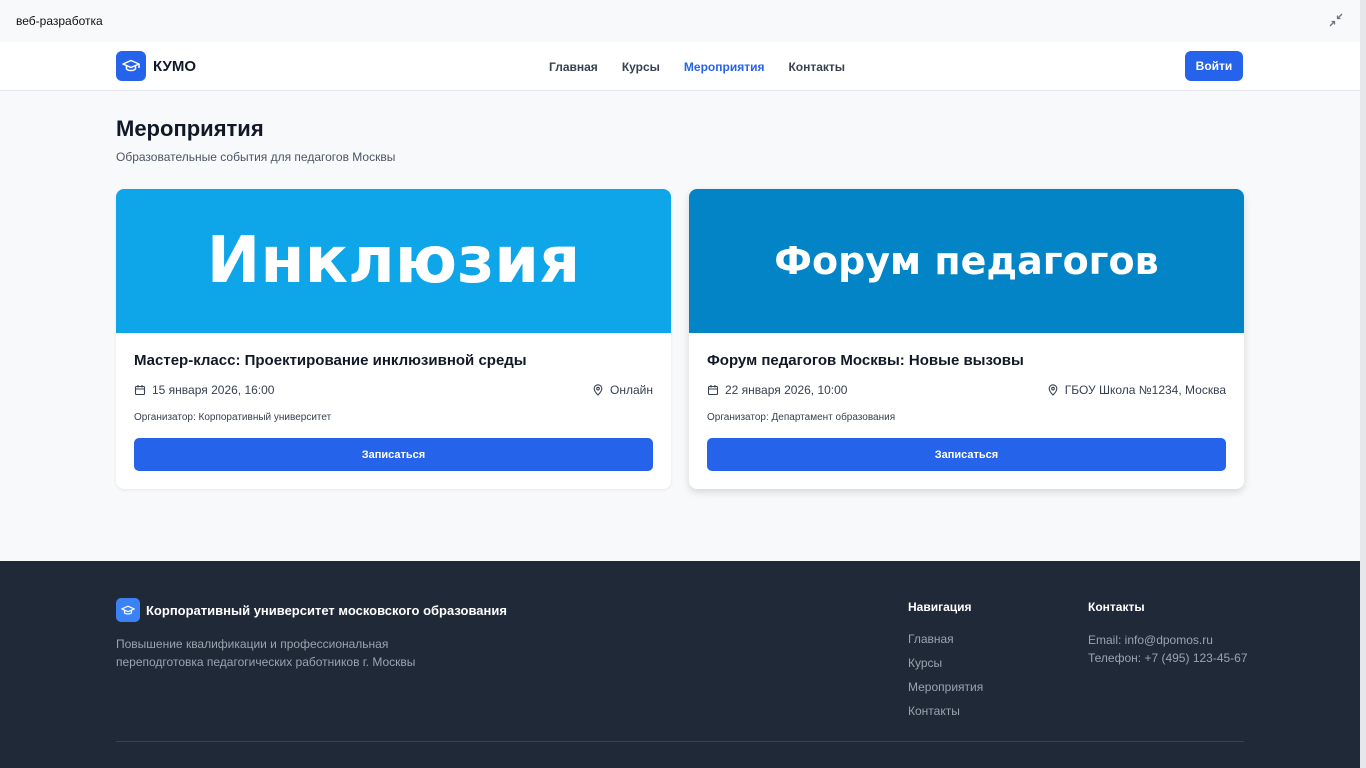 This screenshot has height=768, width=1366. What do you see at coordinates (631, 390) in the screenshot?
I see `event-location-text: Онлайн` at bounding box center [631, 390].